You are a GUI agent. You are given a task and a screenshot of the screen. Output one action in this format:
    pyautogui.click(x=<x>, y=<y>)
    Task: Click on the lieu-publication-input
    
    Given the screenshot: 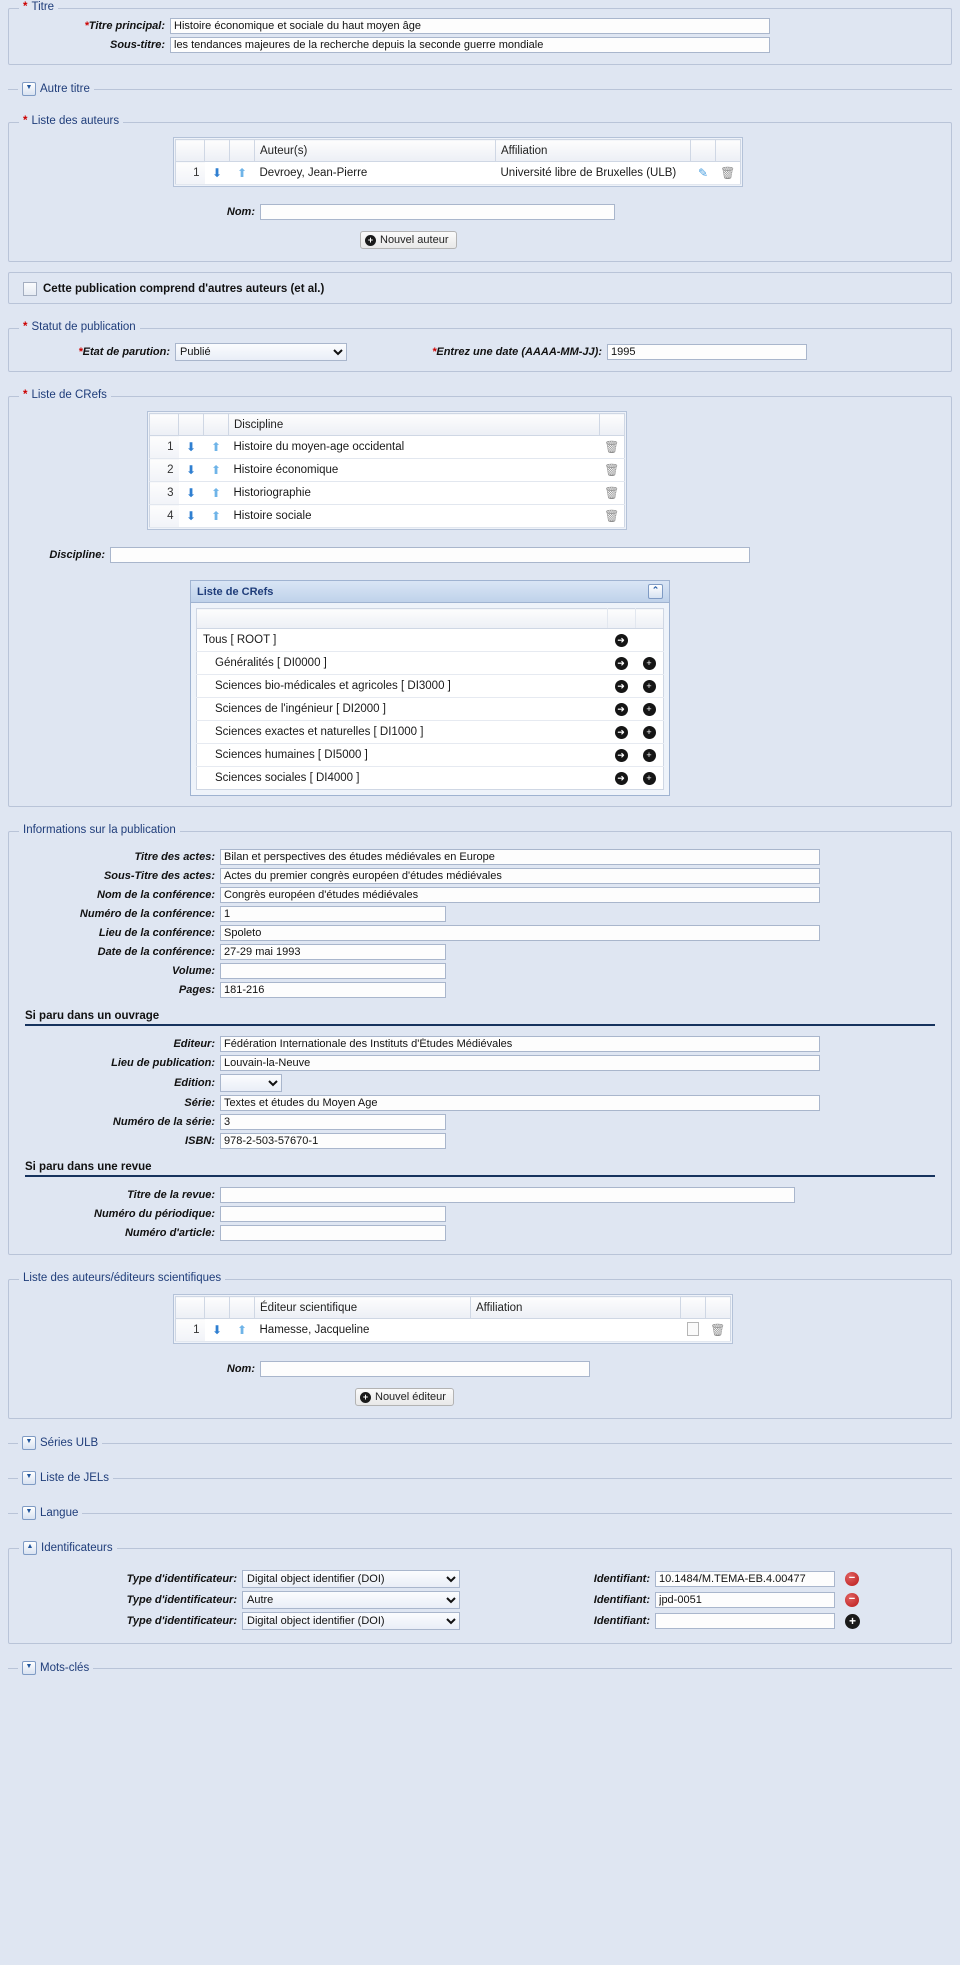 What is the action you would take?
    pyautogui.click(x=520, y=1063)
    